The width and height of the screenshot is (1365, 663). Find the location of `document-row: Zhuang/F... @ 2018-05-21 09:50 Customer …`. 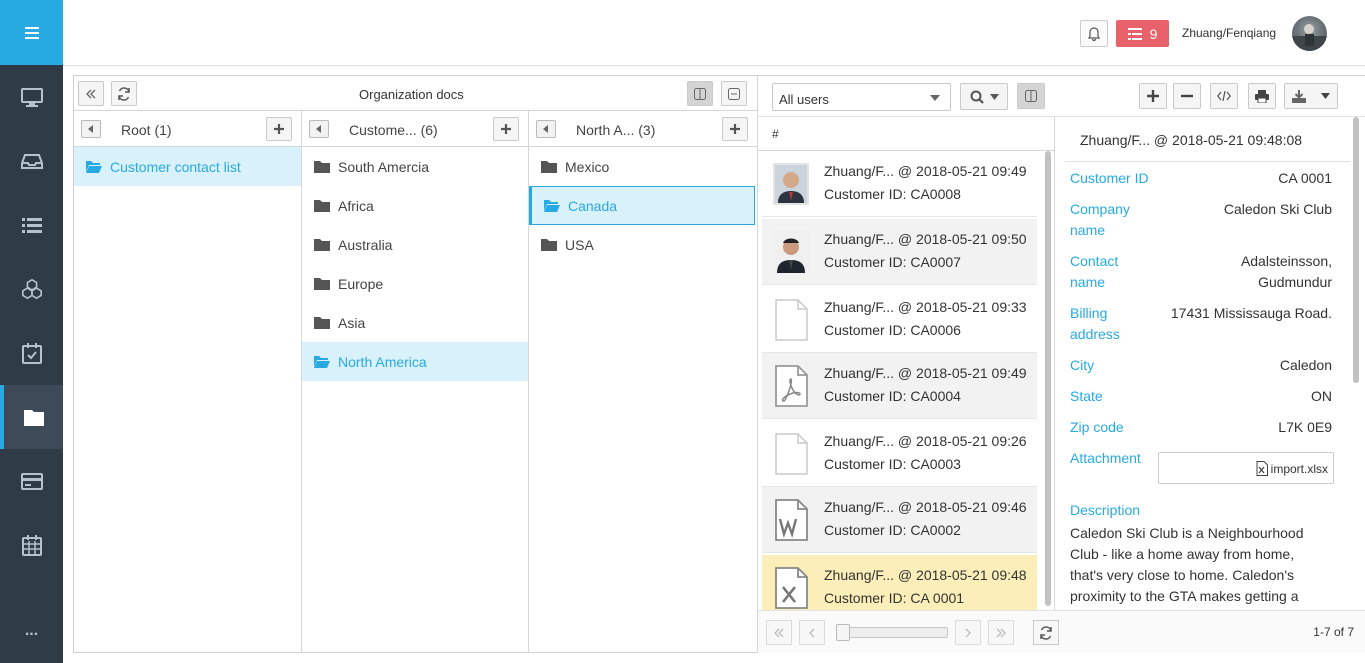

document-row: Zhuang/F... @ 2018-05-21 09:50 Customer … is located at coordinates (899, 252).